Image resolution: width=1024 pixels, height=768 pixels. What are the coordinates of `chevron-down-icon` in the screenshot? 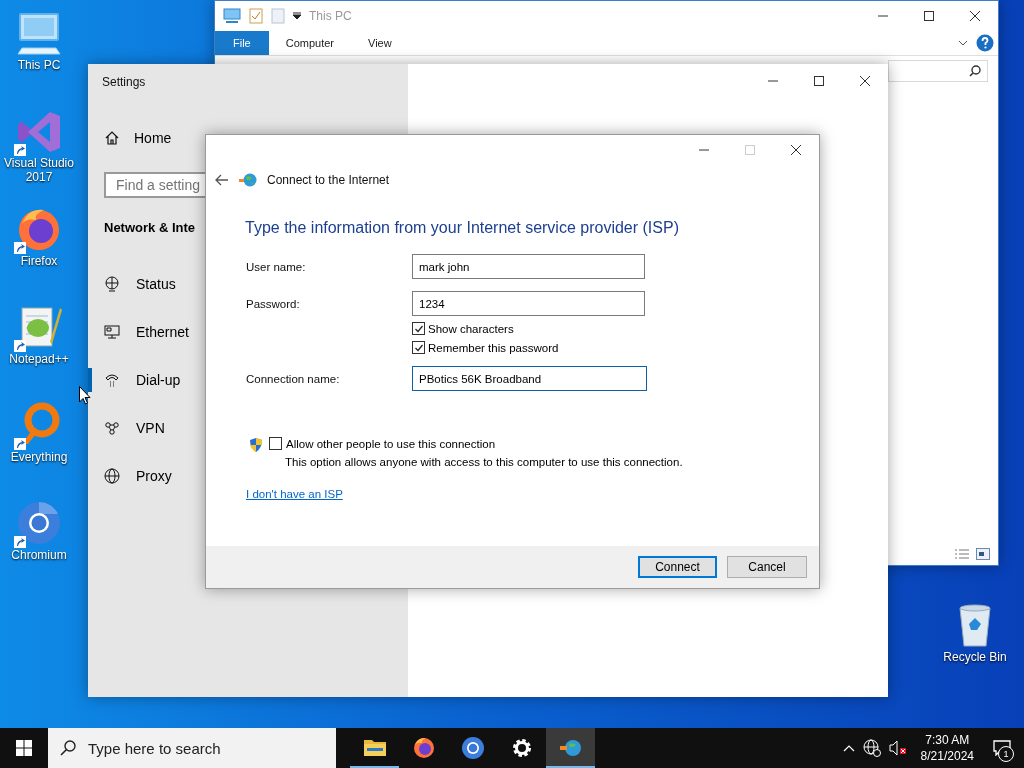 It's located at (963, 43).